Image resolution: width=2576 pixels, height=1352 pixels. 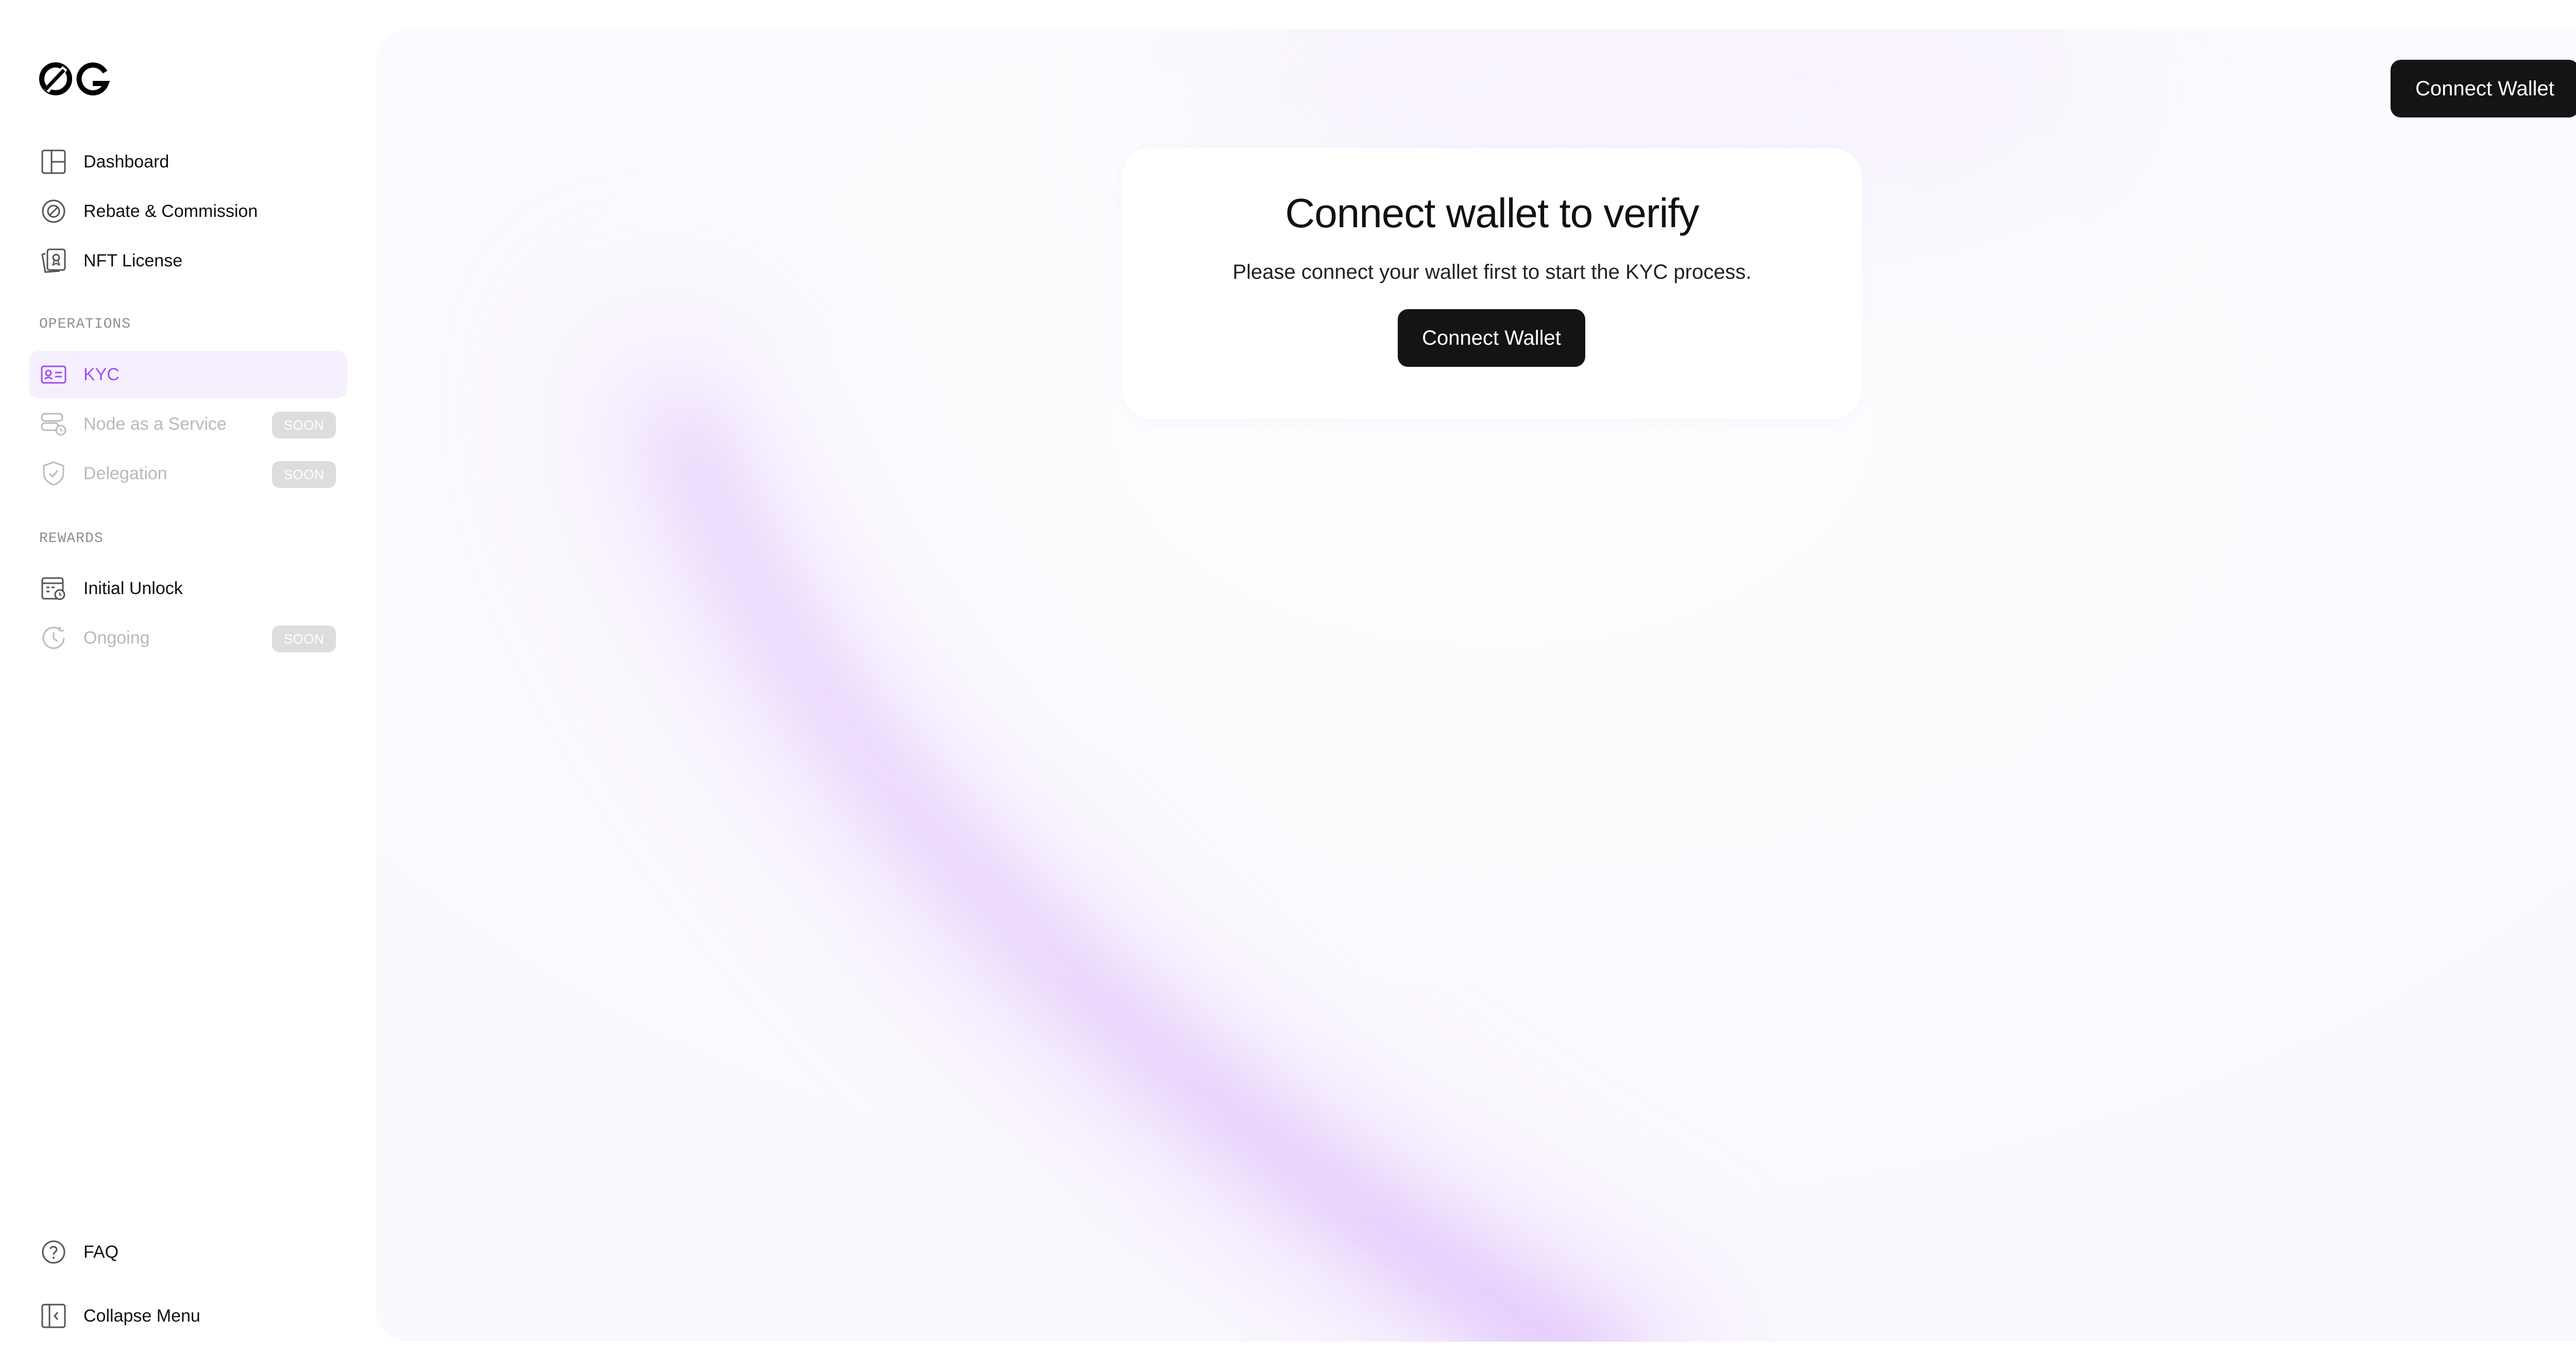 I want to click on section-label-rewards: REWARDS, so click(x=71, y=539).